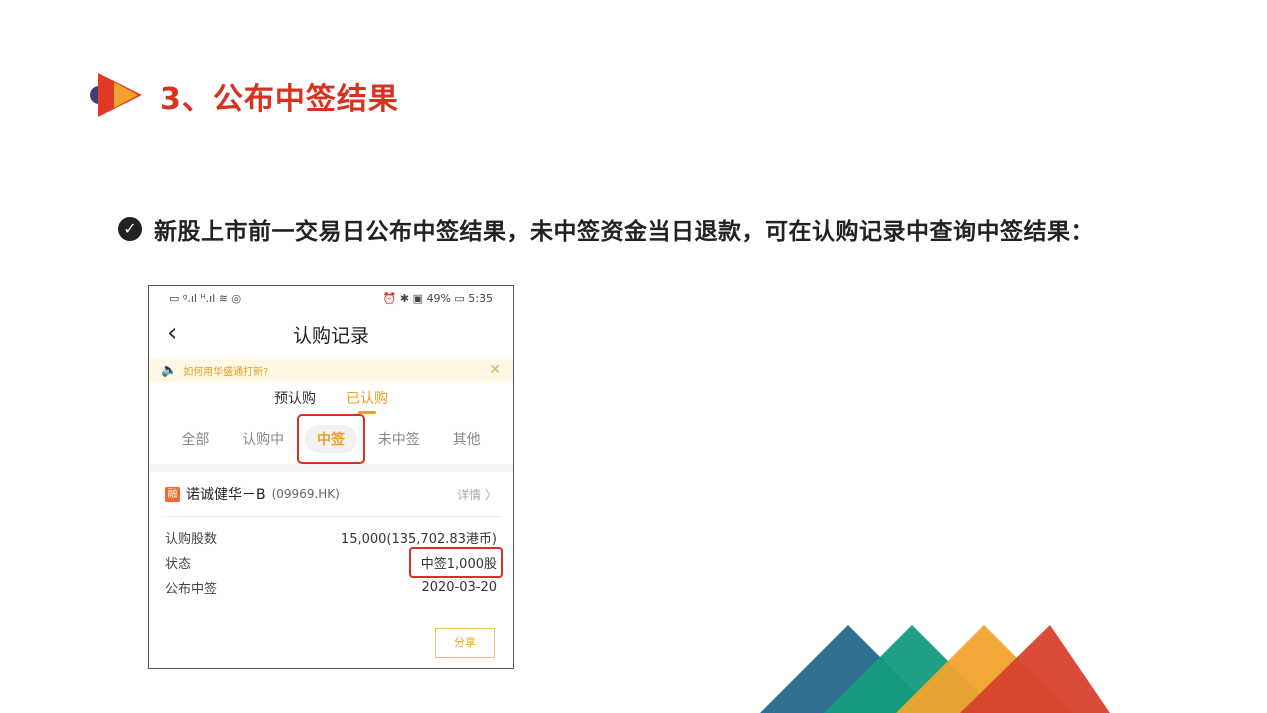 The image size is (1267, 713). What do you see at coordinates (226, 495) in the screenshot?
I see `stock-name: 诺诚健华－B` at bounding box center [226, 495].